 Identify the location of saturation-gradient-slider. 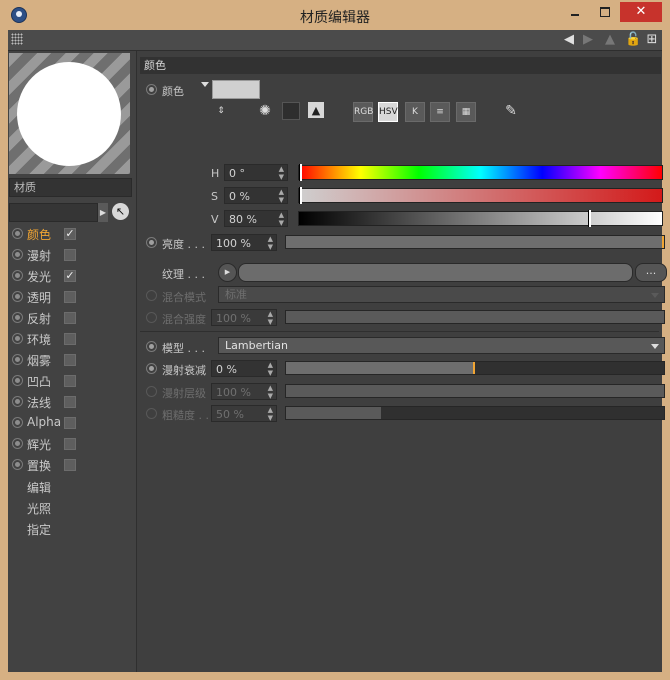
(480, 195).